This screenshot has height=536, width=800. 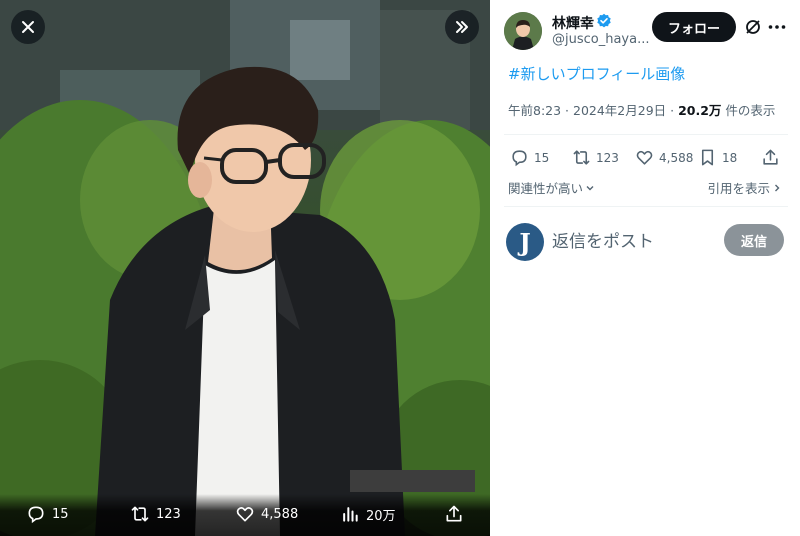 I want to click on media-action-bar: 15 123 4,588 20万, so click(x=245, y=515).